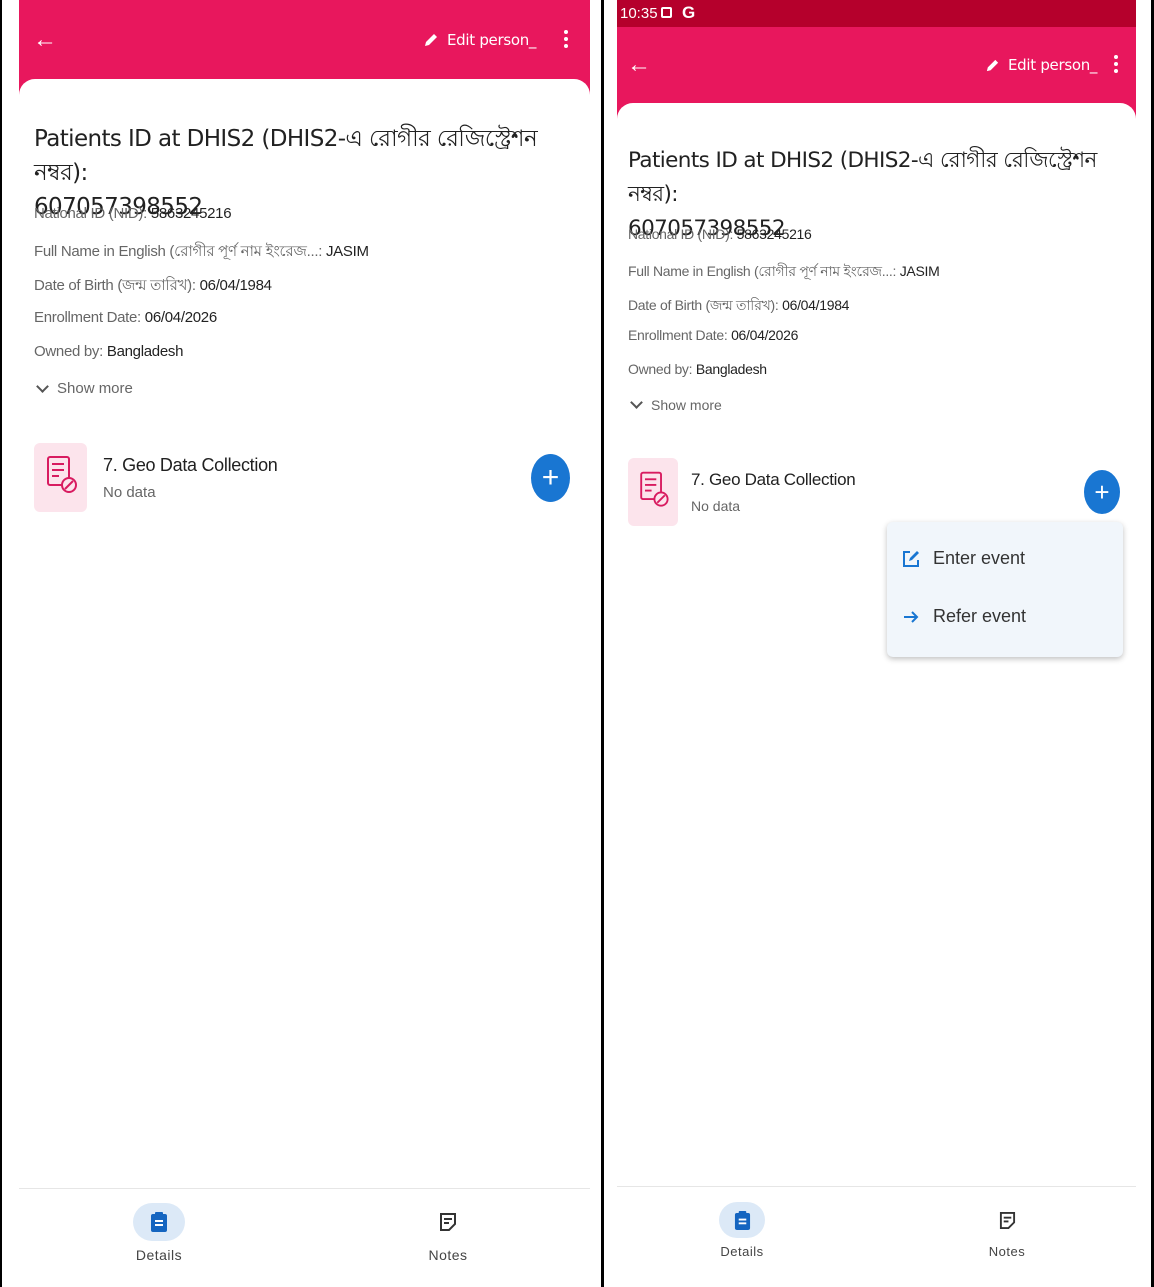 This screenshot has width=1154, height=1287. What do you see at coordinates (1005, 589) in the screenshot?
I see `add-event-menu: Enter event Refer event` at bounding box center [1005, 589].